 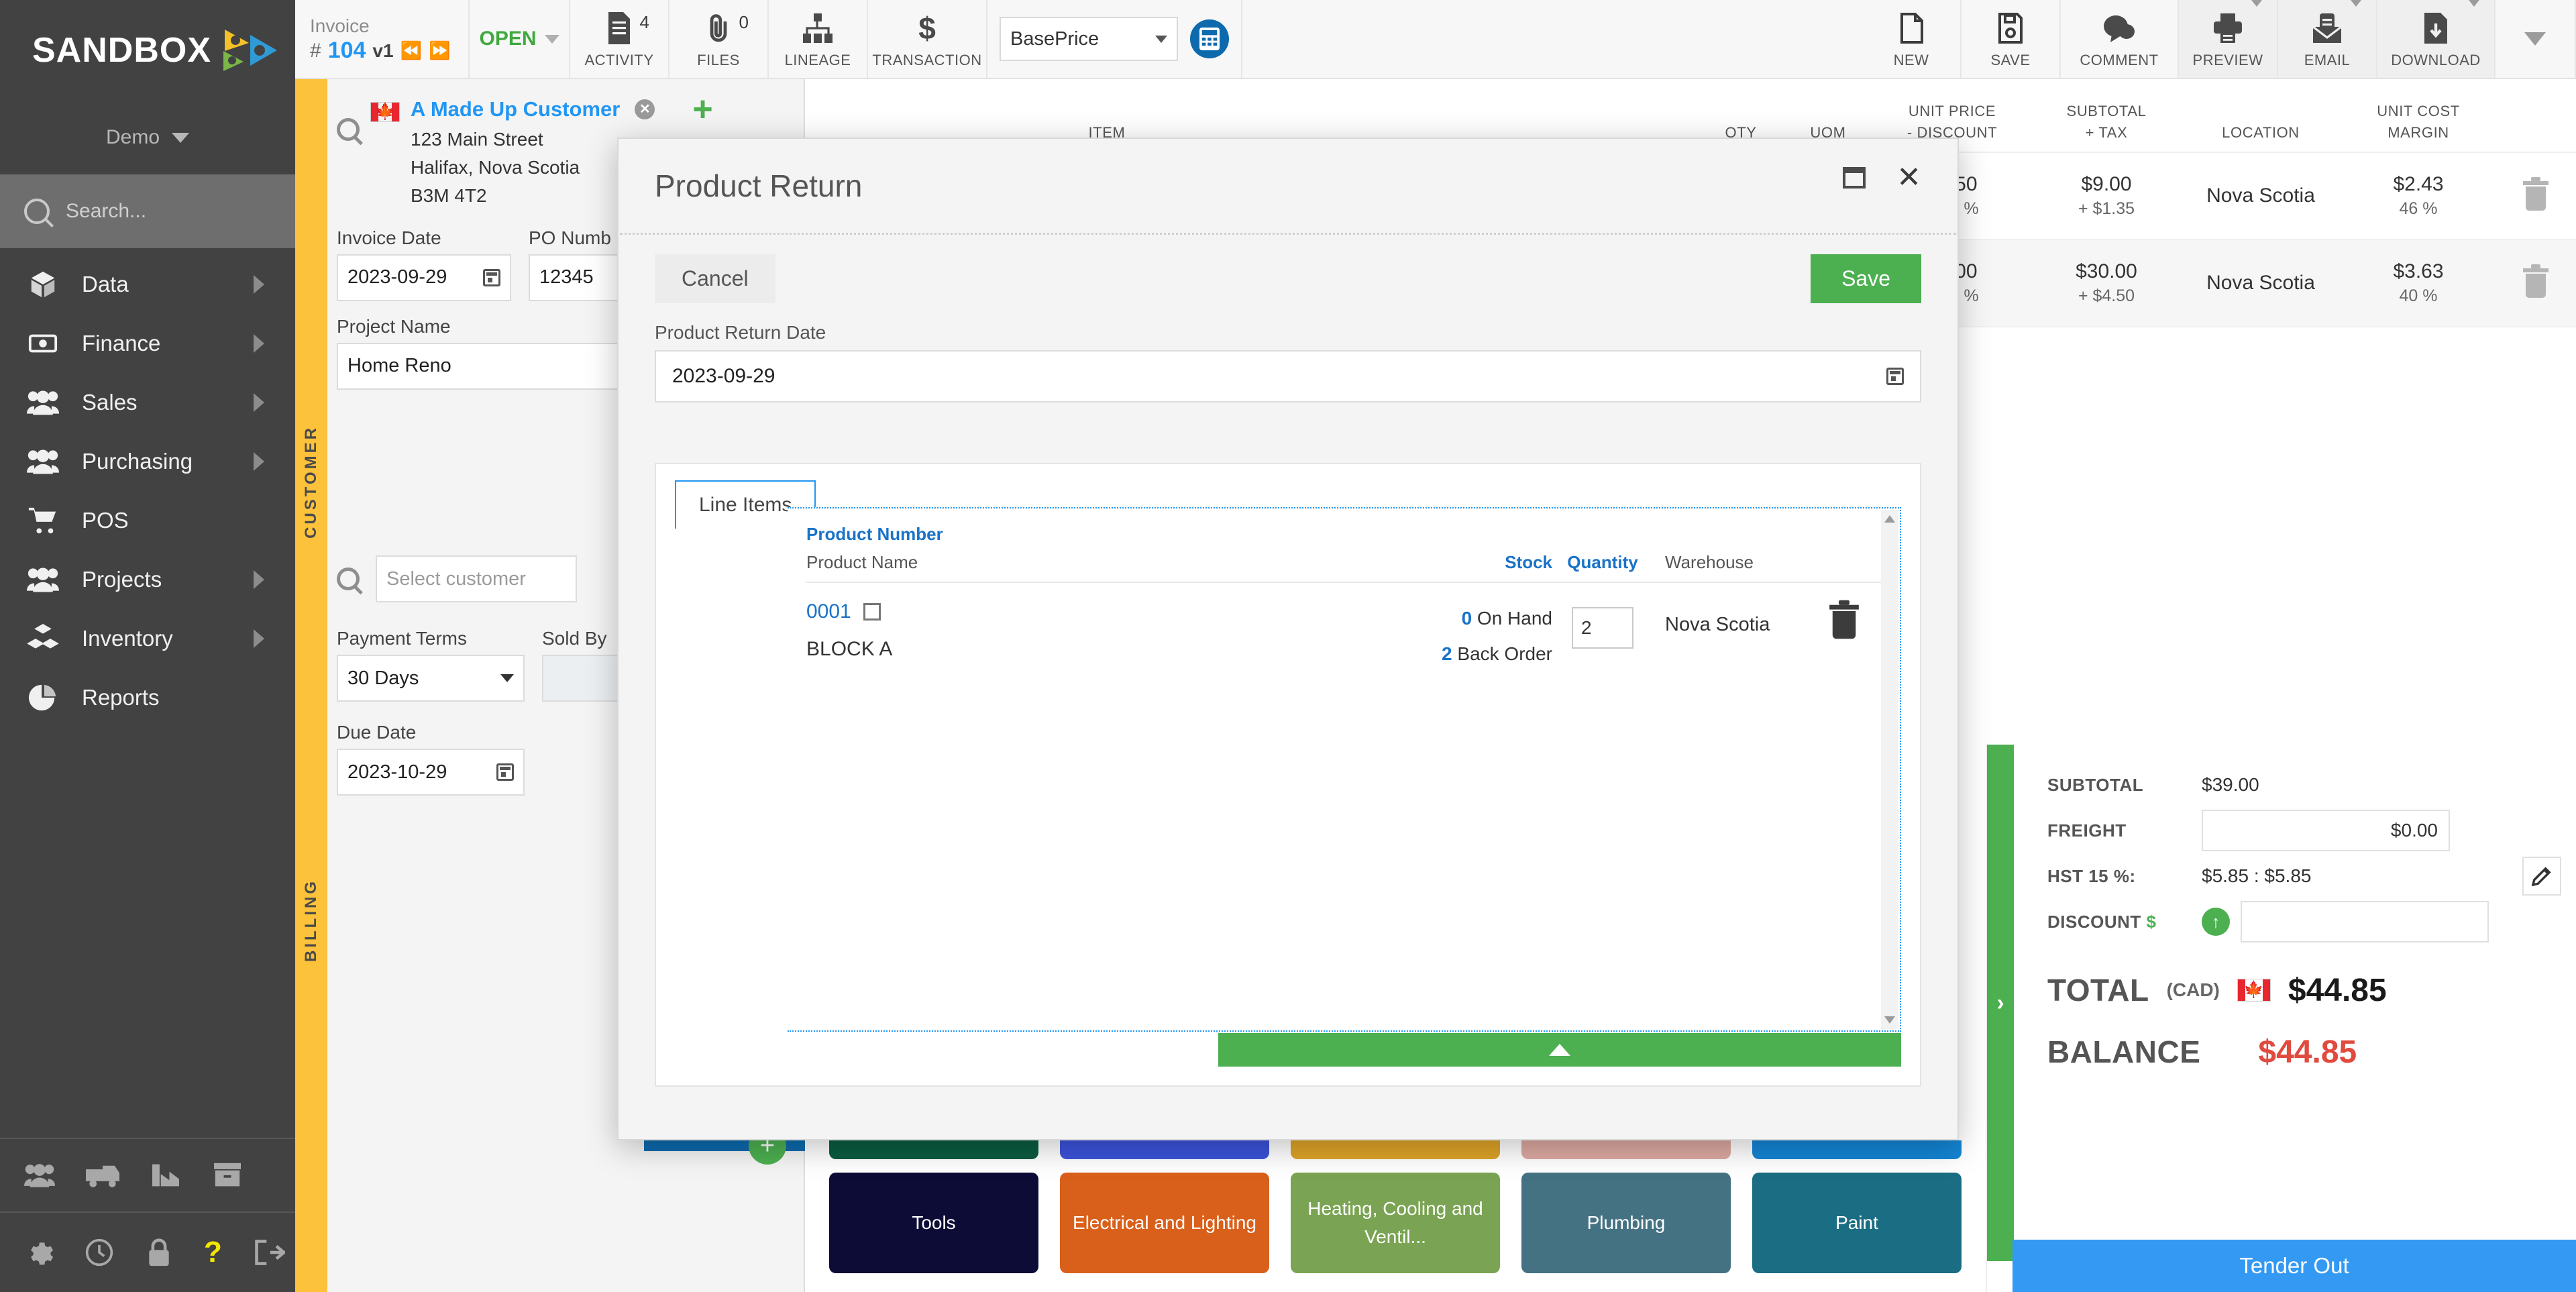 I want to click on col-product-name: Product Name, so click(x=862, y=561).